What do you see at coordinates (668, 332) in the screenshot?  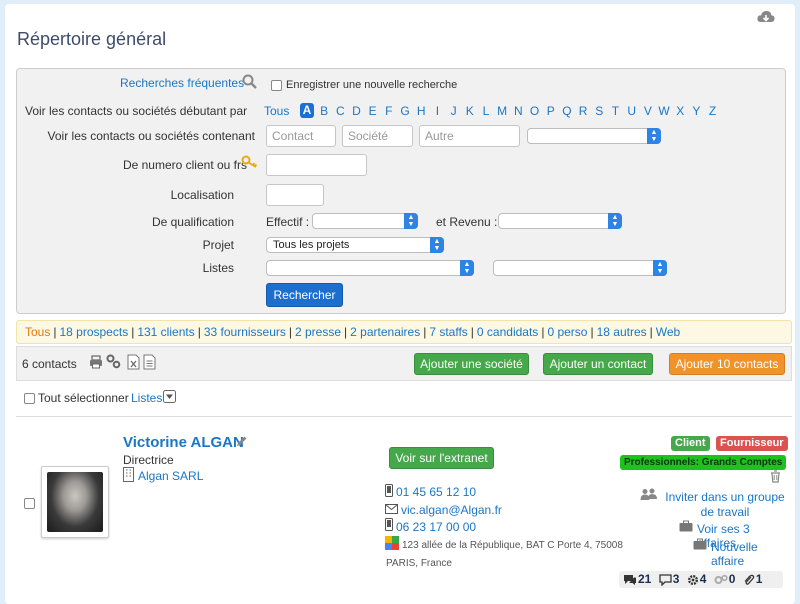 I see `filter-link: Web` at bounding box center [668, 332].